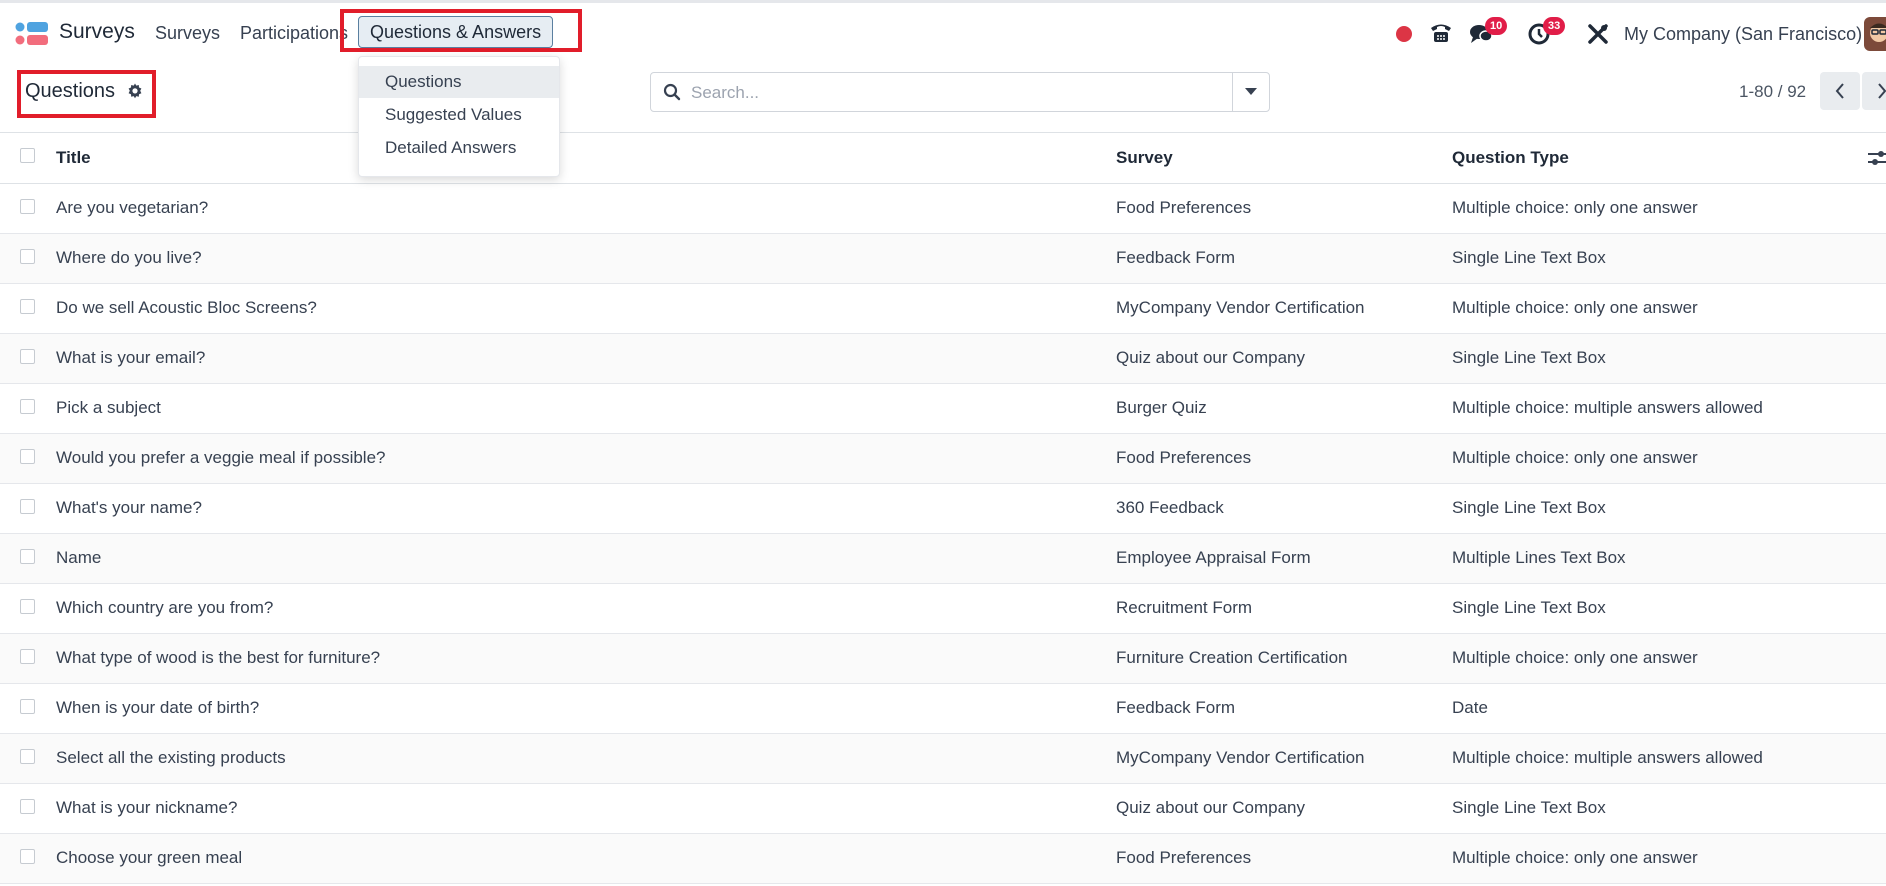 This screenshot has height=886, width=1886. I want to click on dropdown-item-detailed-answers: Detailed Answers, so click(459, 148).